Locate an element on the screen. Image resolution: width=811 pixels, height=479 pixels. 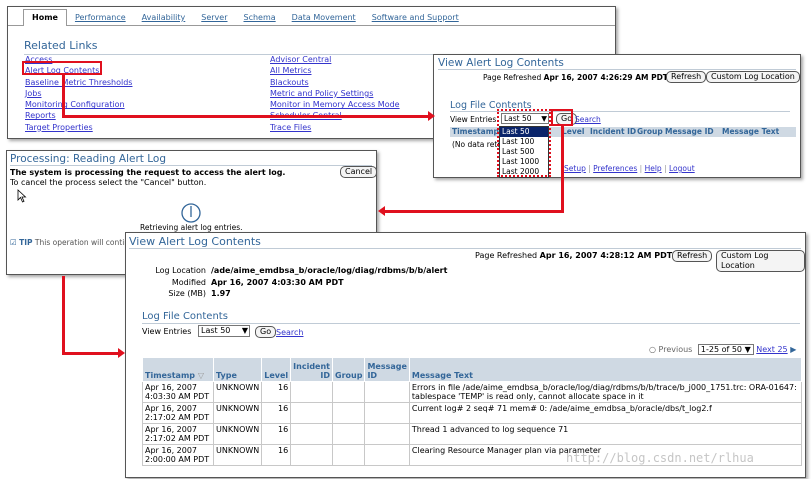
col-level: Level is located at coordinates (276, 369).